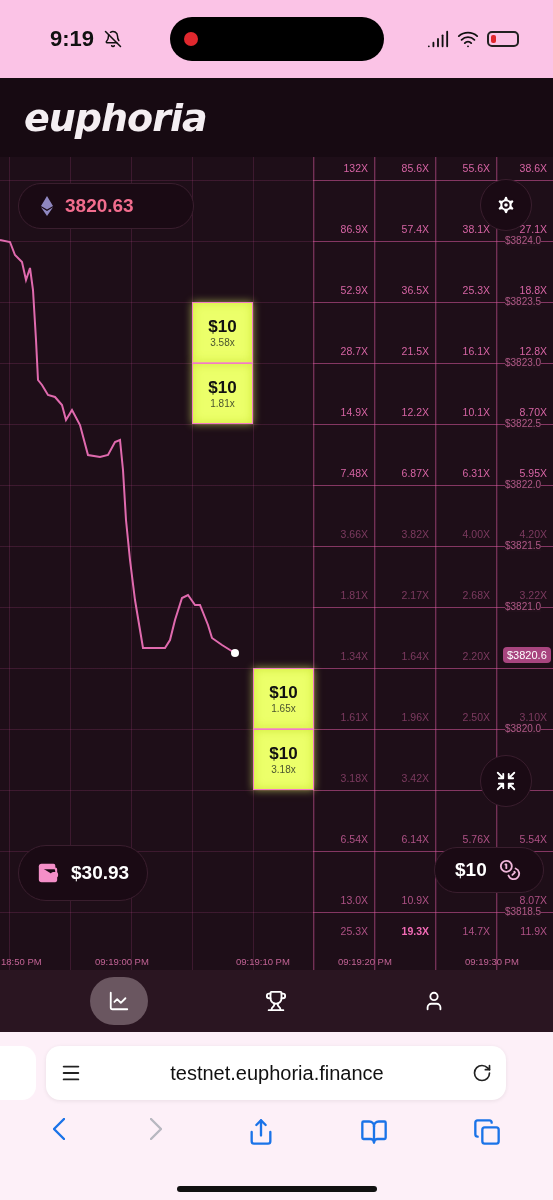  Describe the element at coordinates (503, 39) in the screenshot. I see `battery-icon` at that location.